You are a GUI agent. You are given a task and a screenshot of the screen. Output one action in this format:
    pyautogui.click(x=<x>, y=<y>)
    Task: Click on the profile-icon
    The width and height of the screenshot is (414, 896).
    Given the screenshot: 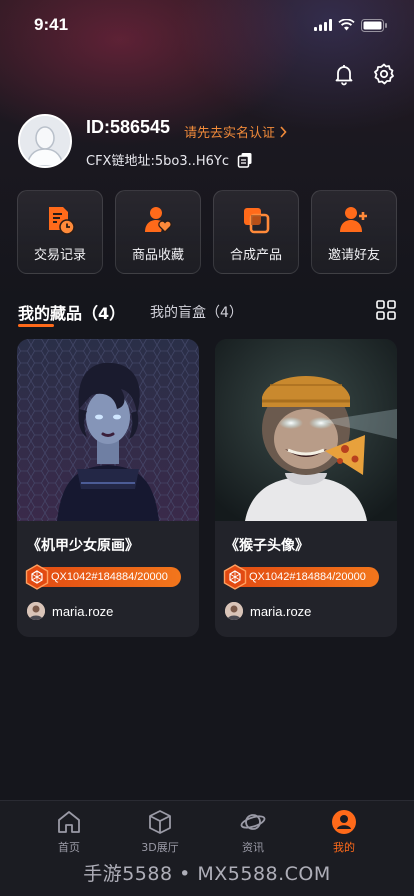 What is the action you would take?
    pyautogui.click(x=344, y=822)
    